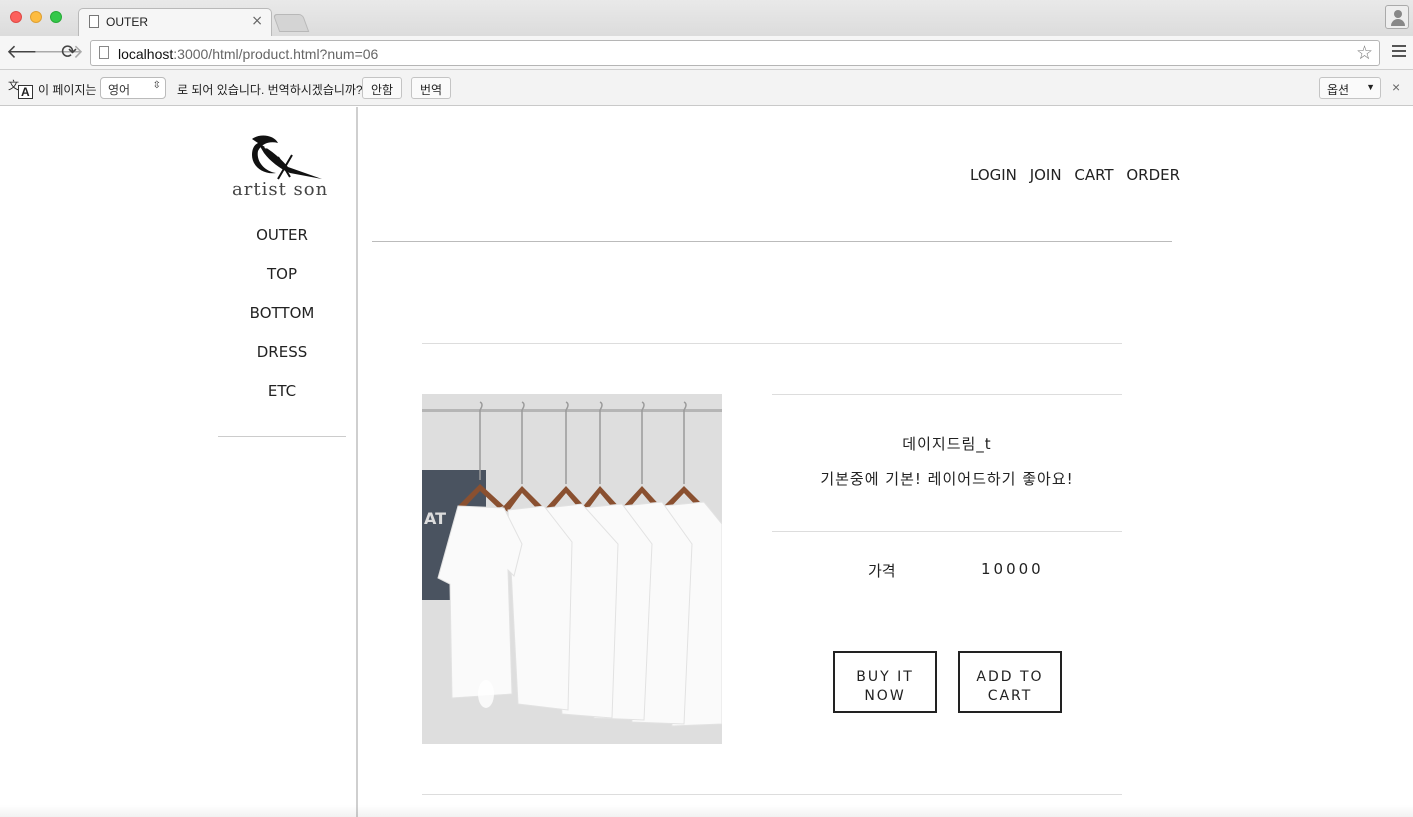 This screenshot has width=1413, height=817. Describe the element at coordinates (127, 22) in the screenshot. I see `tab-title: OUTER` at that location.